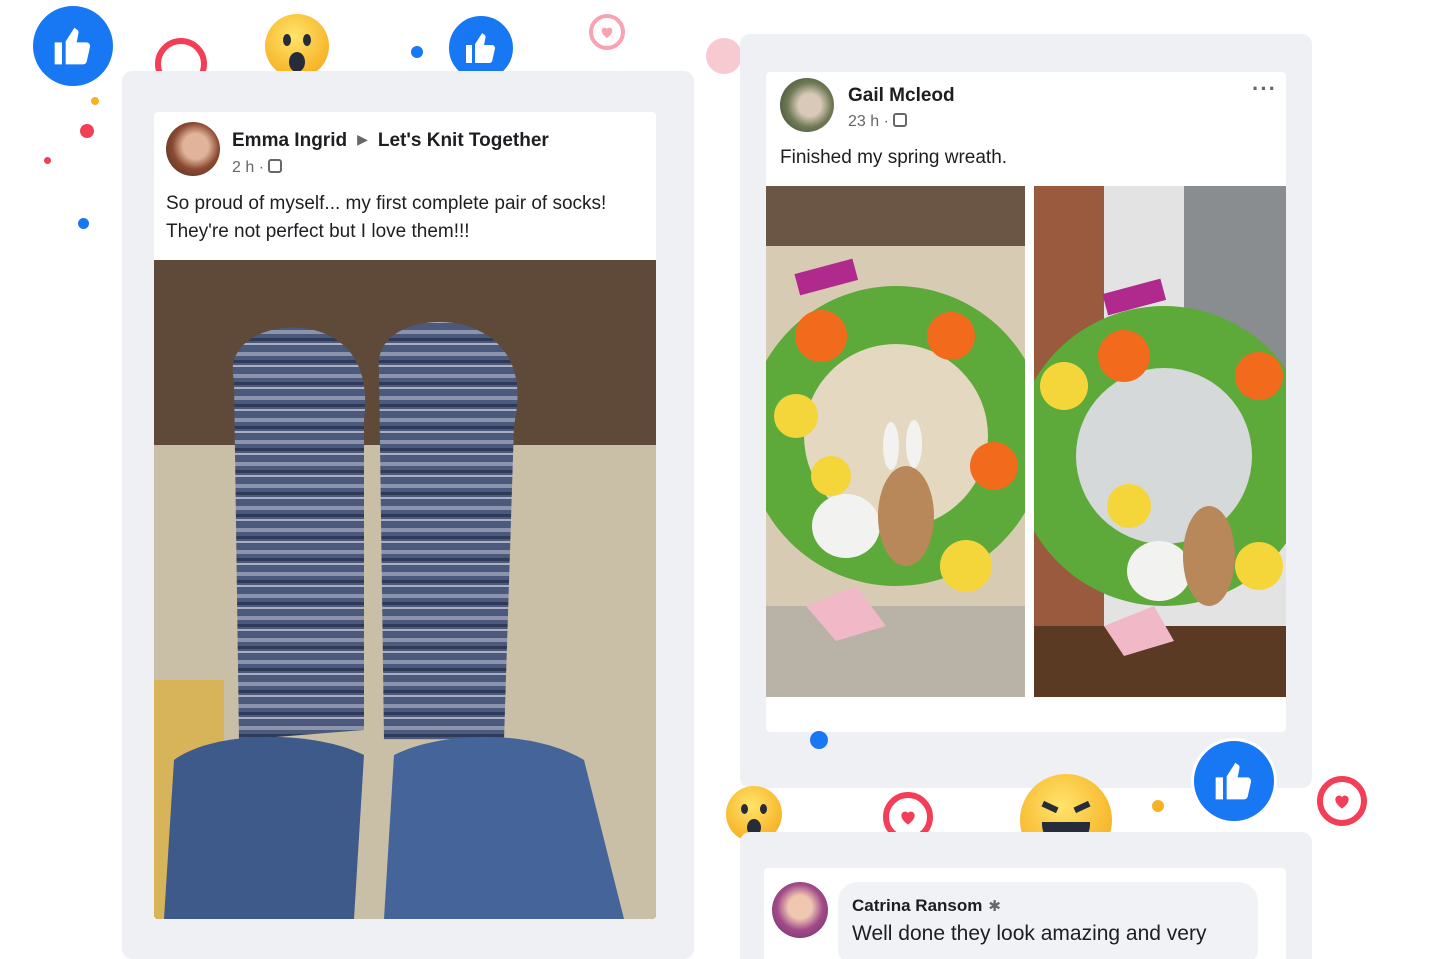 This screenshot has width=1440, height=959. I want to click on share-arrow-icon: ▶, so click(362, 139).